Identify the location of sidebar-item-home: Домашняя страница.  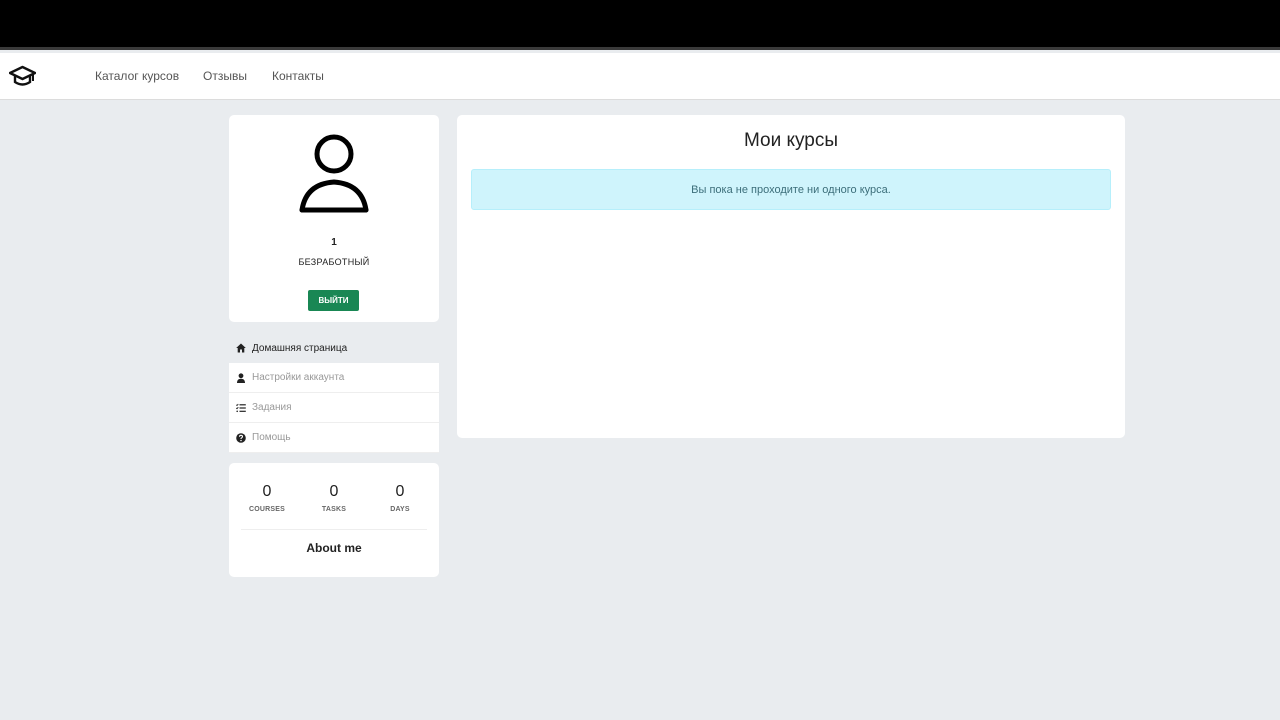
(334, 348).